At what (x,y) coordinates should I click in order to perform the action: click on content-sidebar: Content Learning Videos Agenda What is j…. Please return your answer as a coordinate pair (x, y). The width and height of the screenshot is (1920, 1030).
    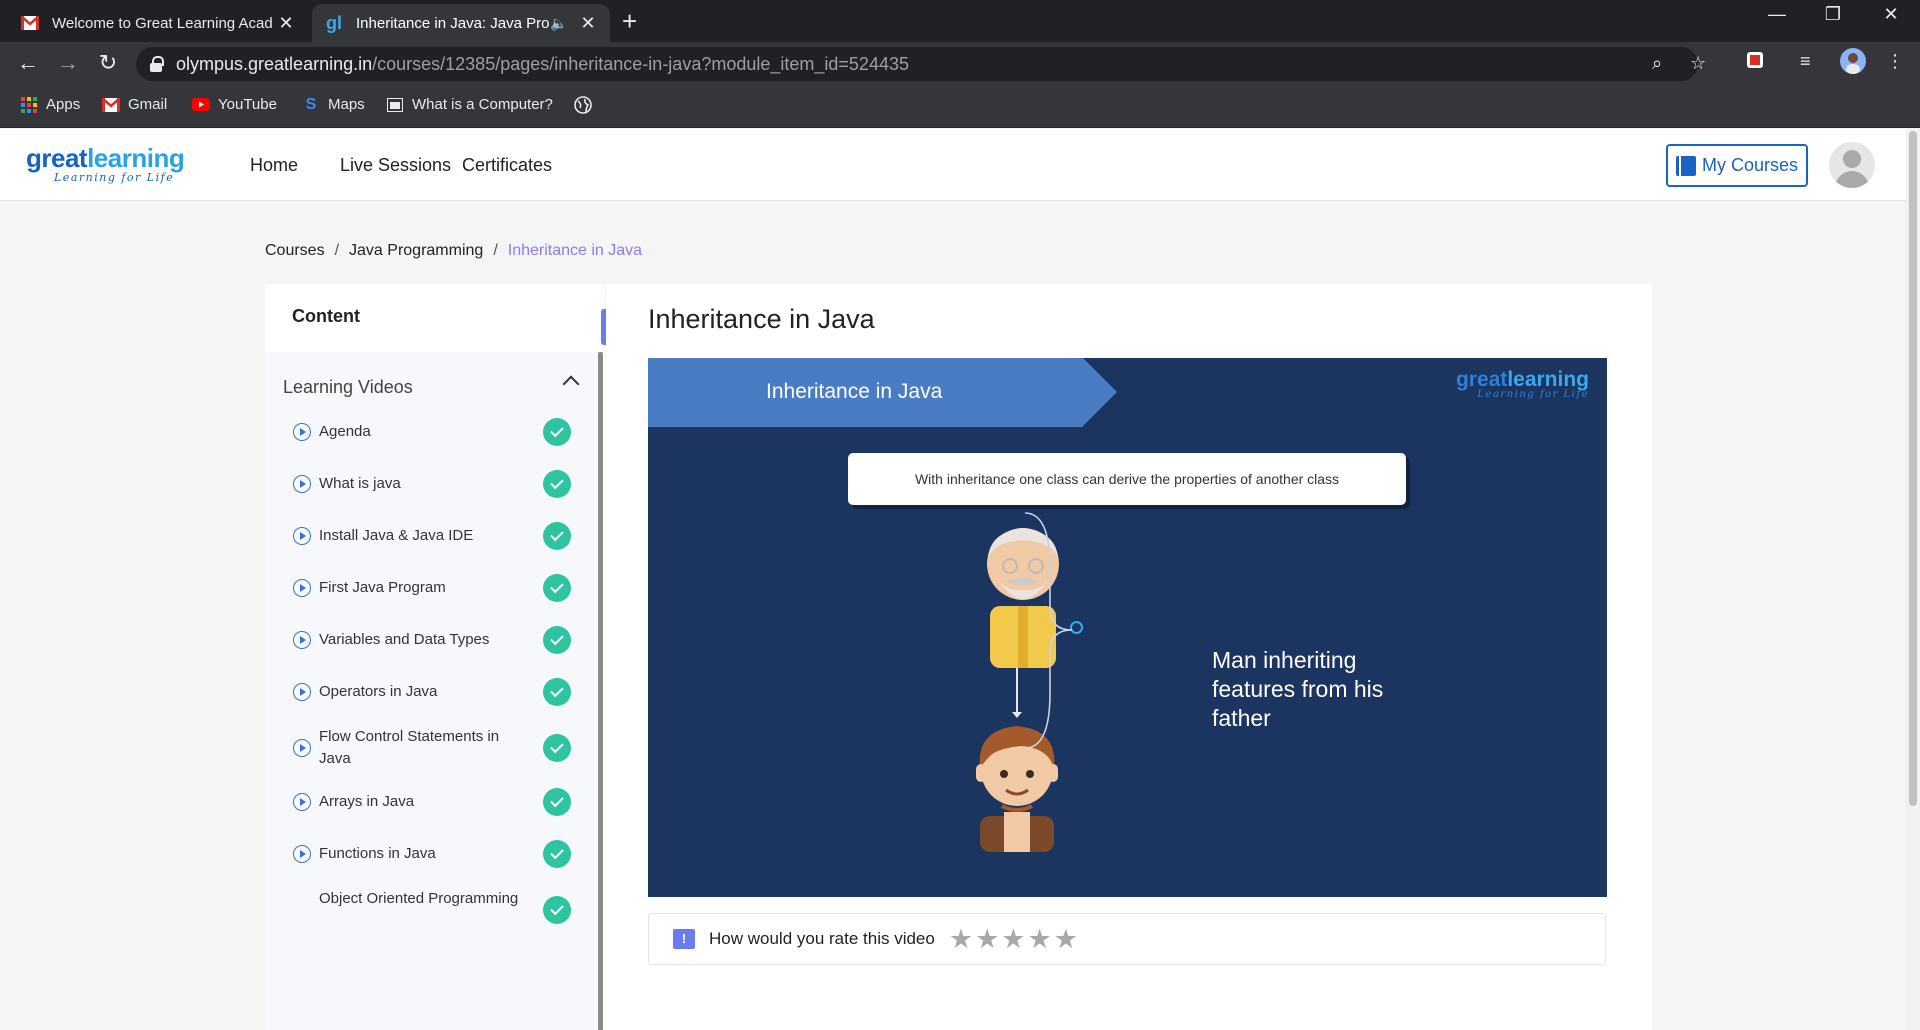
    Looking at the image, I should click on (435, 657).